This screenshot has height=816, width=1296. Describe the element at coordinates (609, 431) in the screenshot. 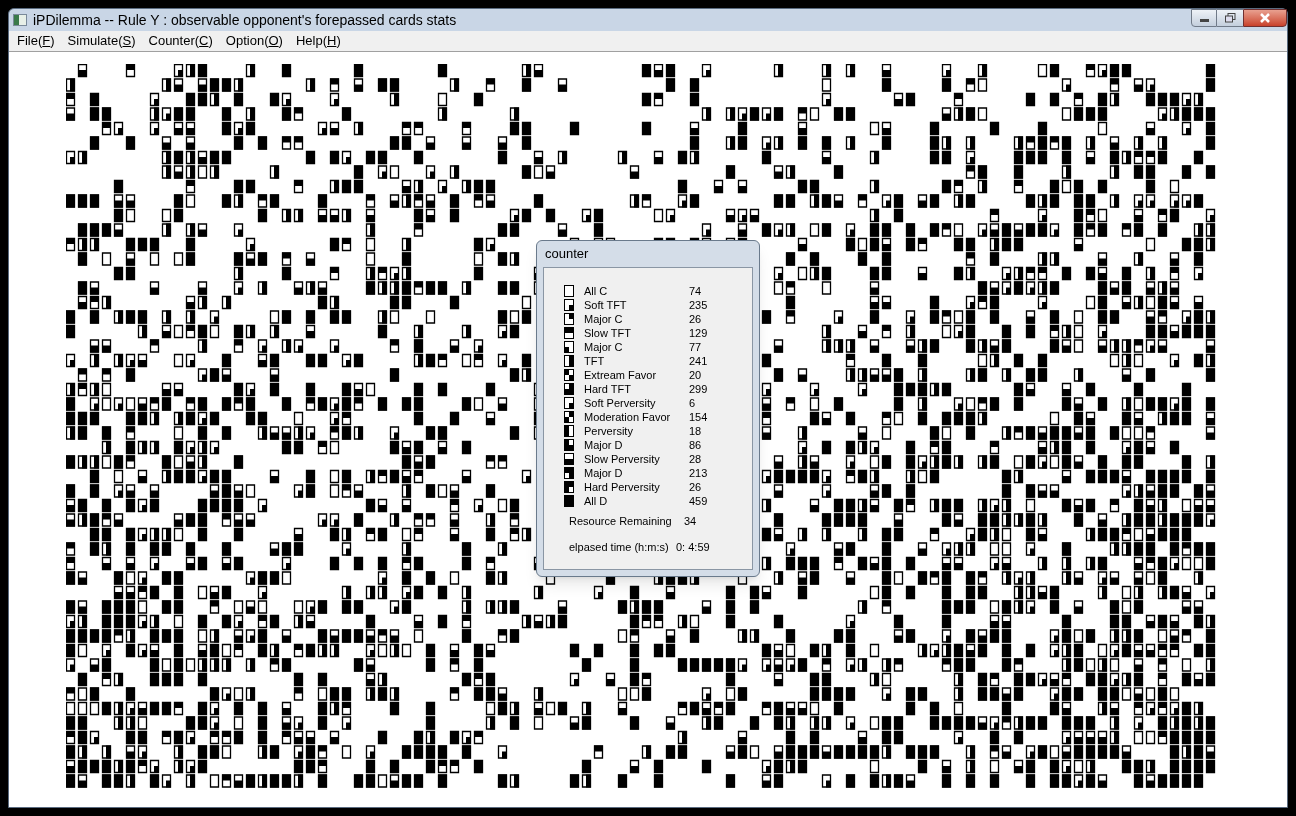

I see `strategy-name: Perversity` at that location.